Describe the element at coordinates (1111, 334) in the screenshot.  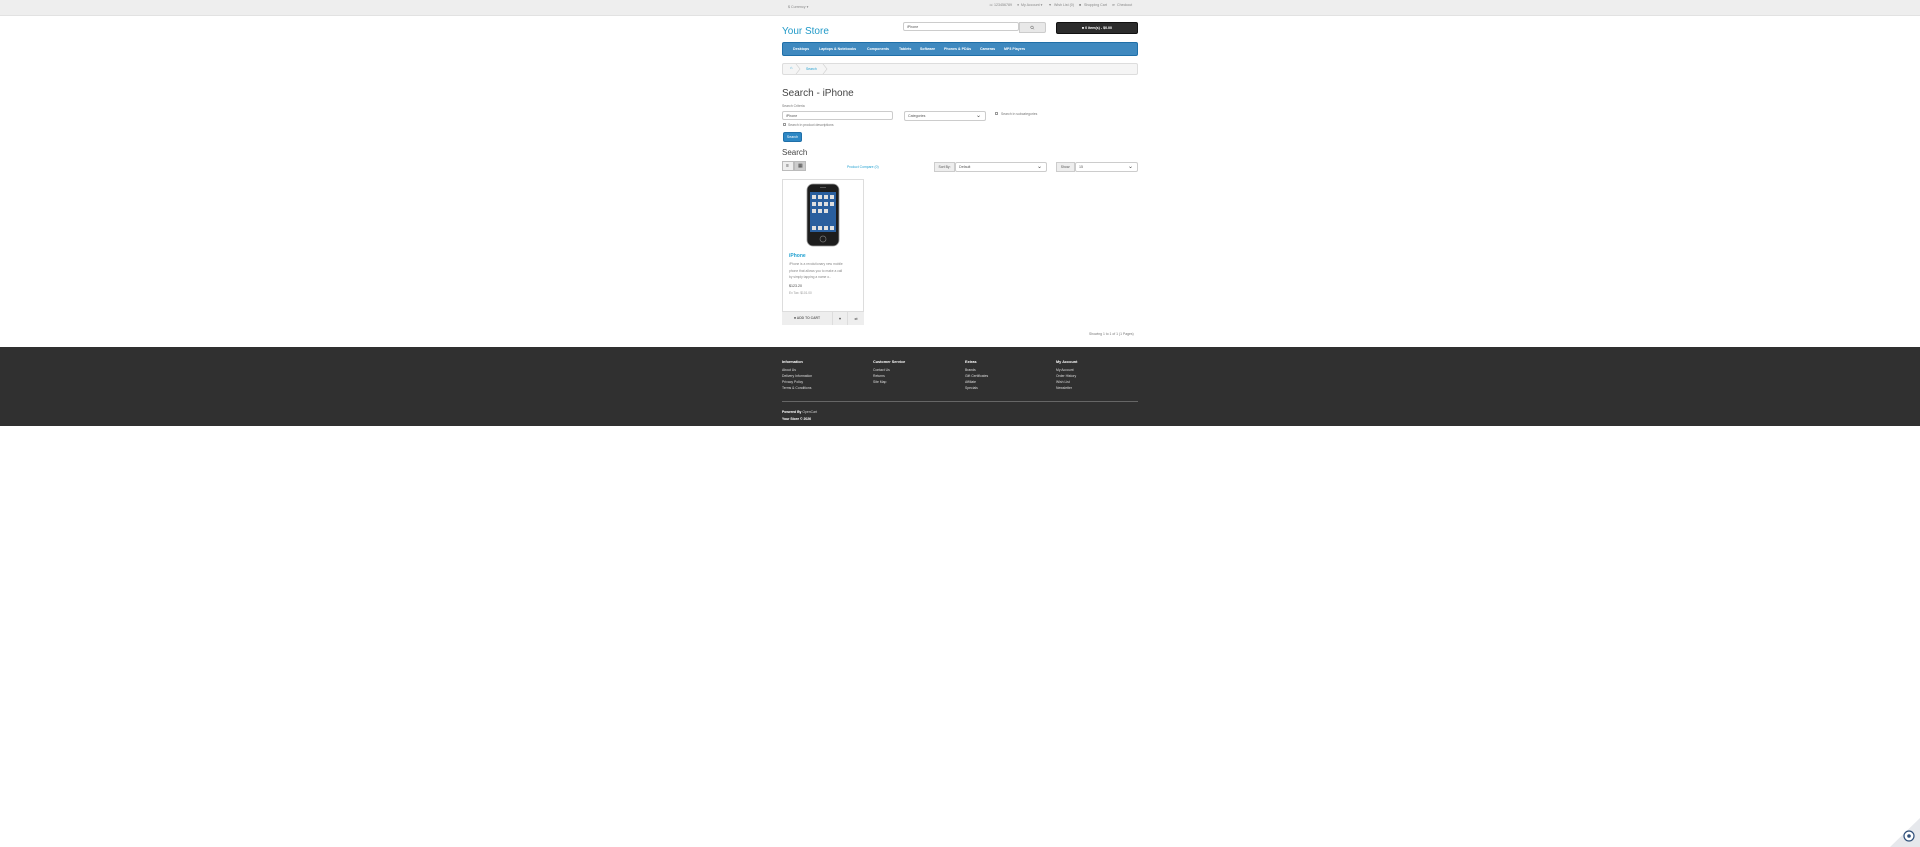
I see `pagination-results: Showing 1 to 1 of 1 (1 Pages)` at that location.